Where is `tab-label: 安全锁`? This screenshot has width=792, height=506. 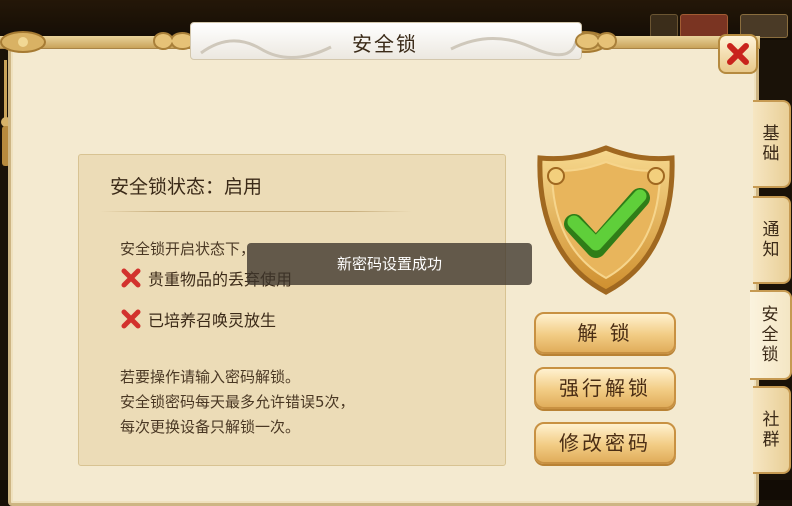 tab-label: 安全锁 is located at coordinates (770, 335).